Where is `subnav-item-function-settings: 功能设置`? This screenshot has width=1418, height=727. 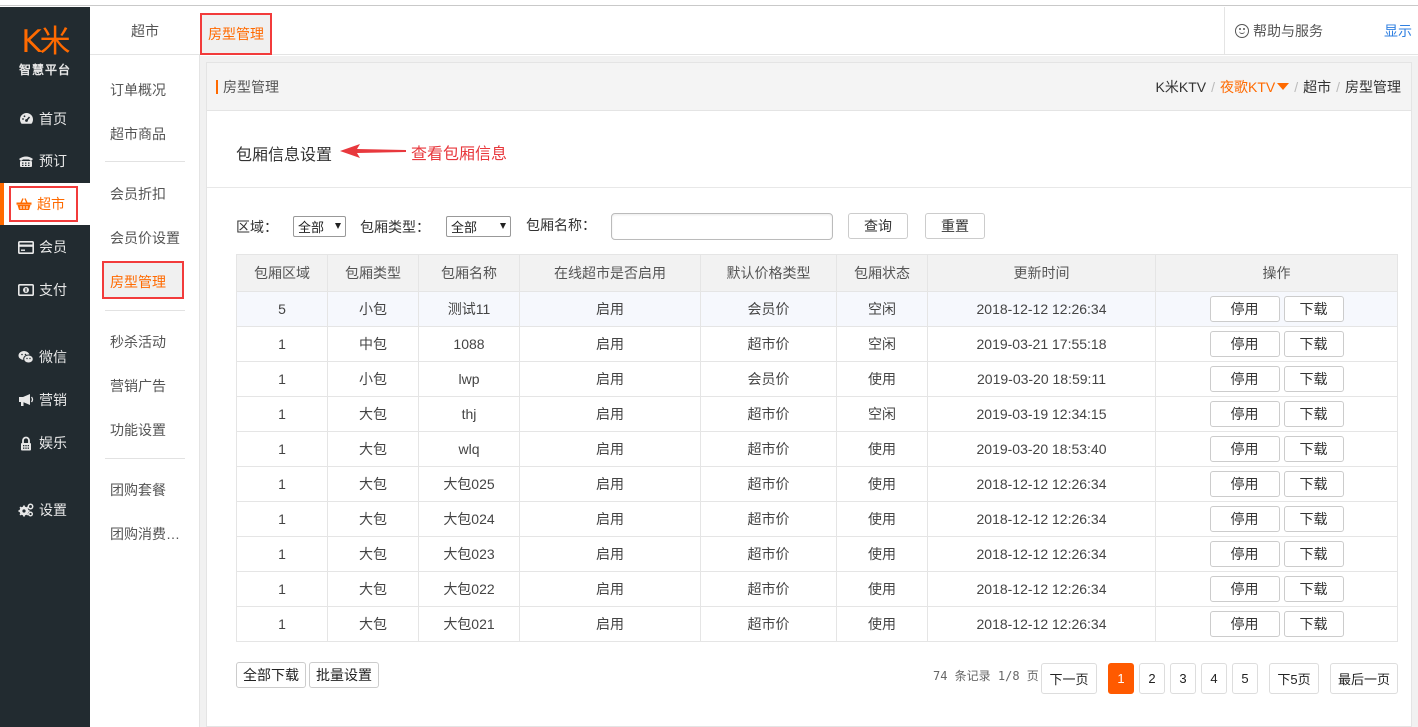 subnav-item-function-settings: 功能设置 is located at coordinates (138, 430).